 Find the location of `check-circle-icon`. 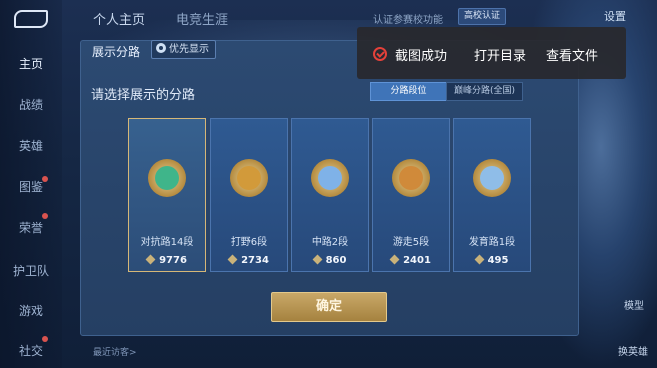

check-circle-icon is located at coordinates (380, 54).